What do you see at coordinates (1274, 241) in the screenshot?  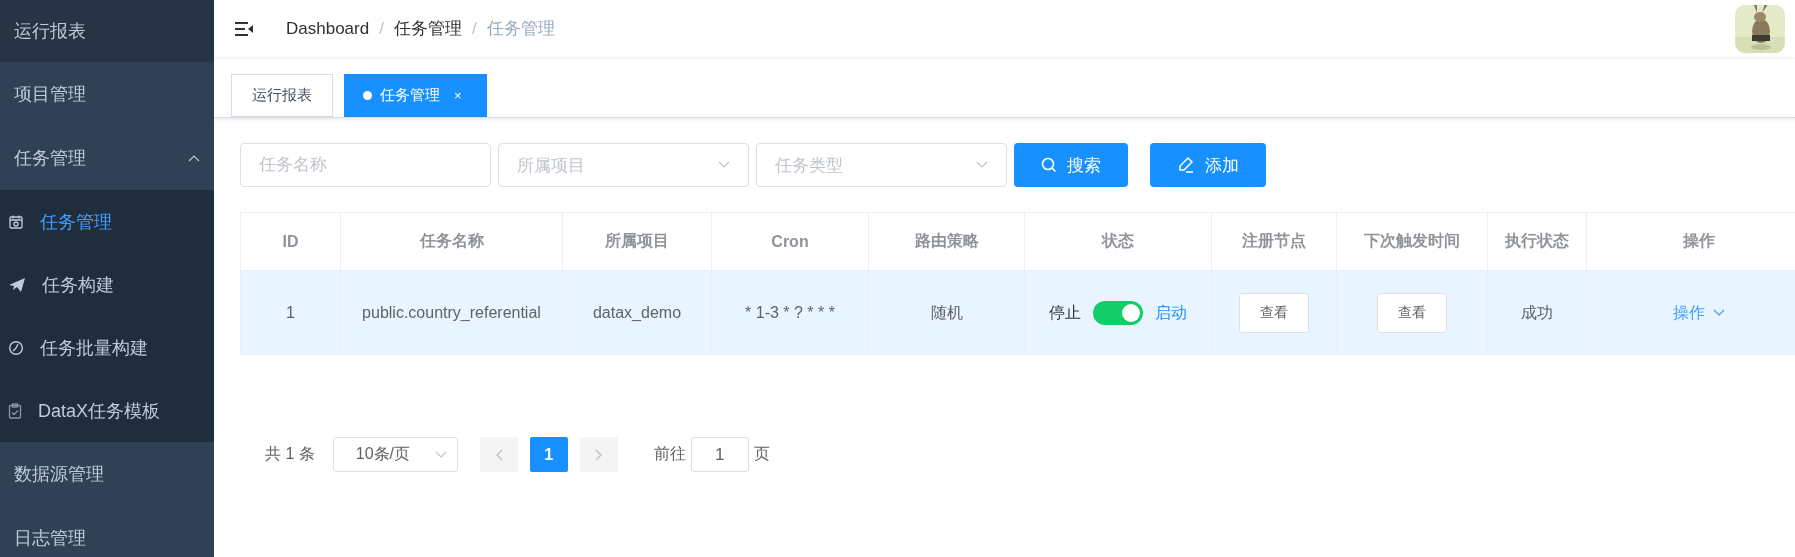 I see `column-header: 注册节点` at bounding box center [1274, 241].